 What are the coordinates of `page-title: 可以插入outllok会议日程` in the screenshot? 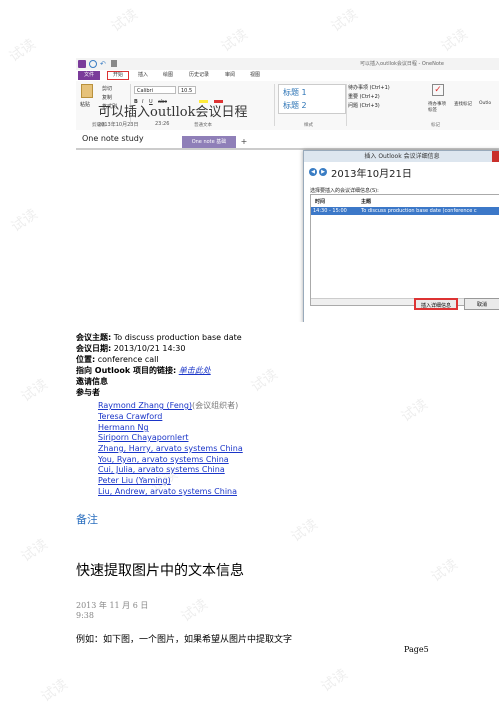 It's located at (173, 112).